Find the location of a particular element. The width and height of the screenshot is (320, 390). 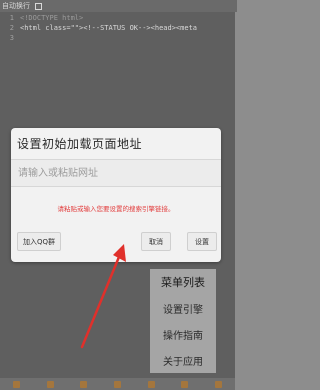

menu-list: 菜单列表 设置引擎 操作指南 关于应用 is located at coordinates (183, 321).